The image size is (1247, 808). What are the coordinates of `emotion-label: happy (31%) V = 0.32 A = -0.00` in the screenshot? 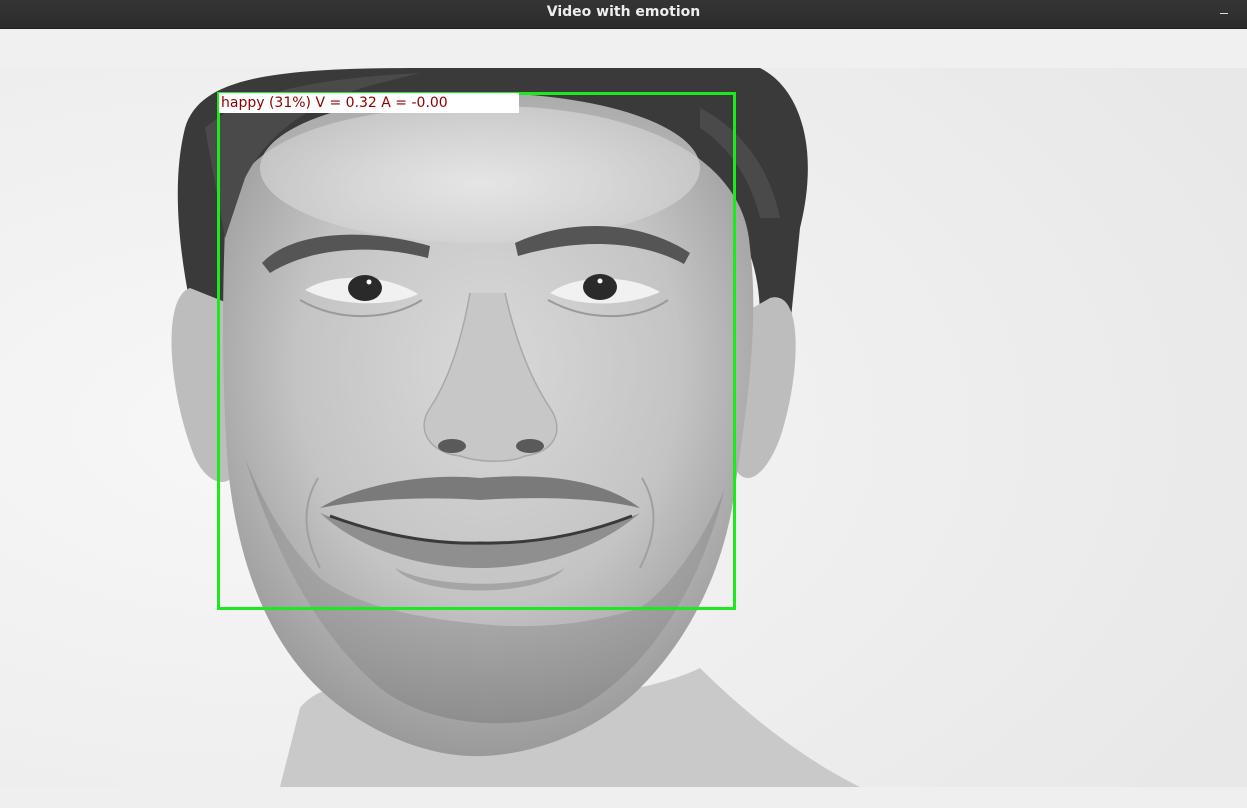 It's located at (334, 103).